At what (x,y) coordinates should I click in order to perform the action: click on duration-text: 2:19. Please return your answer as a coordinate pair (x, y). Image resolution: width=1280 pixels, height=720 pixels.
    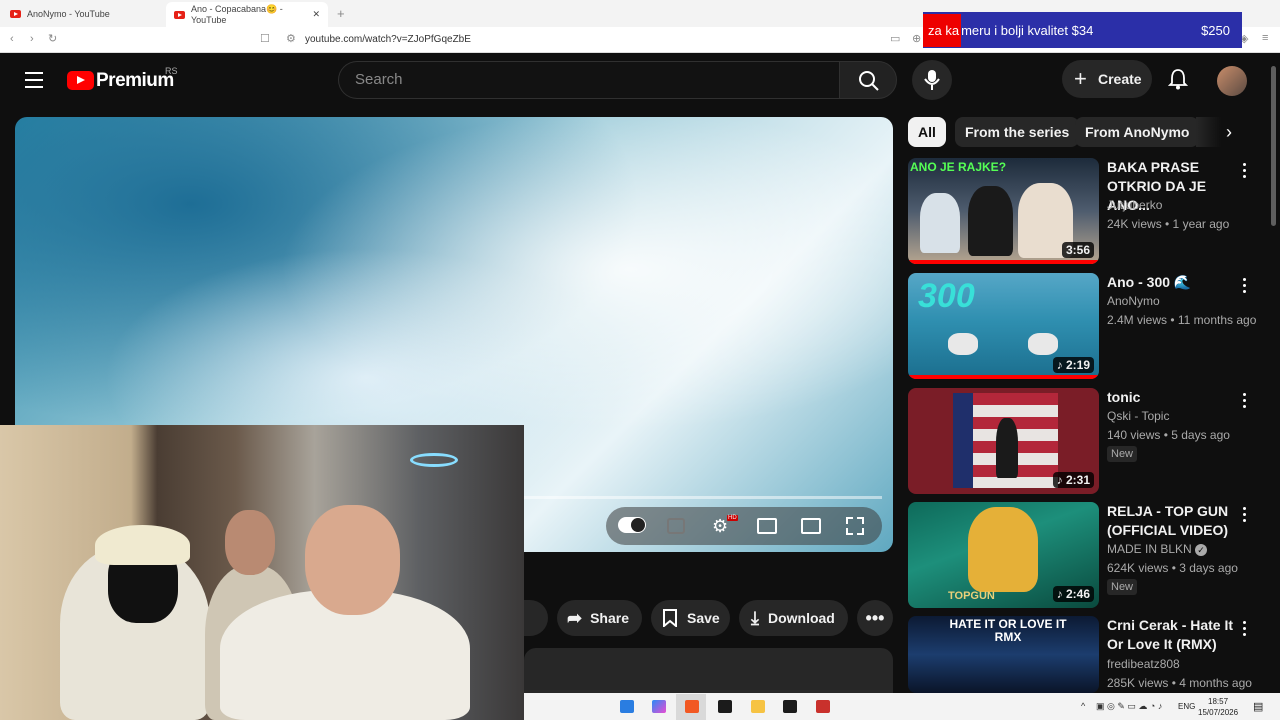
    Looking at the image, I should click on (1077, 365).